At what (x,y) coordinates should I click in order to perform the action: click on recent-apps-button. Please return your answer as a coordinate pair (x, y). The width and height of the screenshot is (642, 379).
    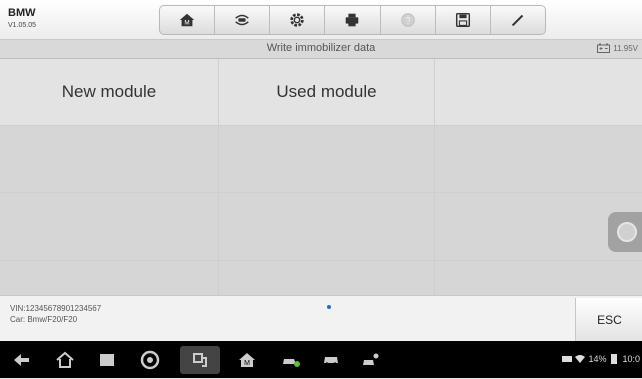
    Looking at the image, I should click on (107, 360).